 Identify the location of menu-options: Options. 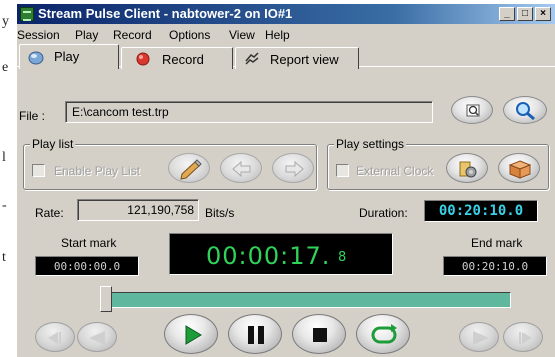
(189, 35).